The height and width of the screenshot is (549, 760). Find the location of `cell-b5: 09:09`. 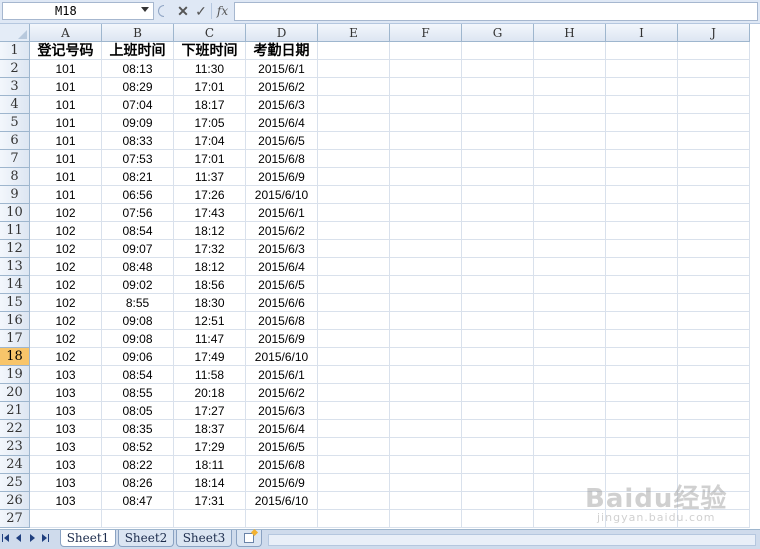

cell-b5: 09:09 is located at coordinates (138, 123).